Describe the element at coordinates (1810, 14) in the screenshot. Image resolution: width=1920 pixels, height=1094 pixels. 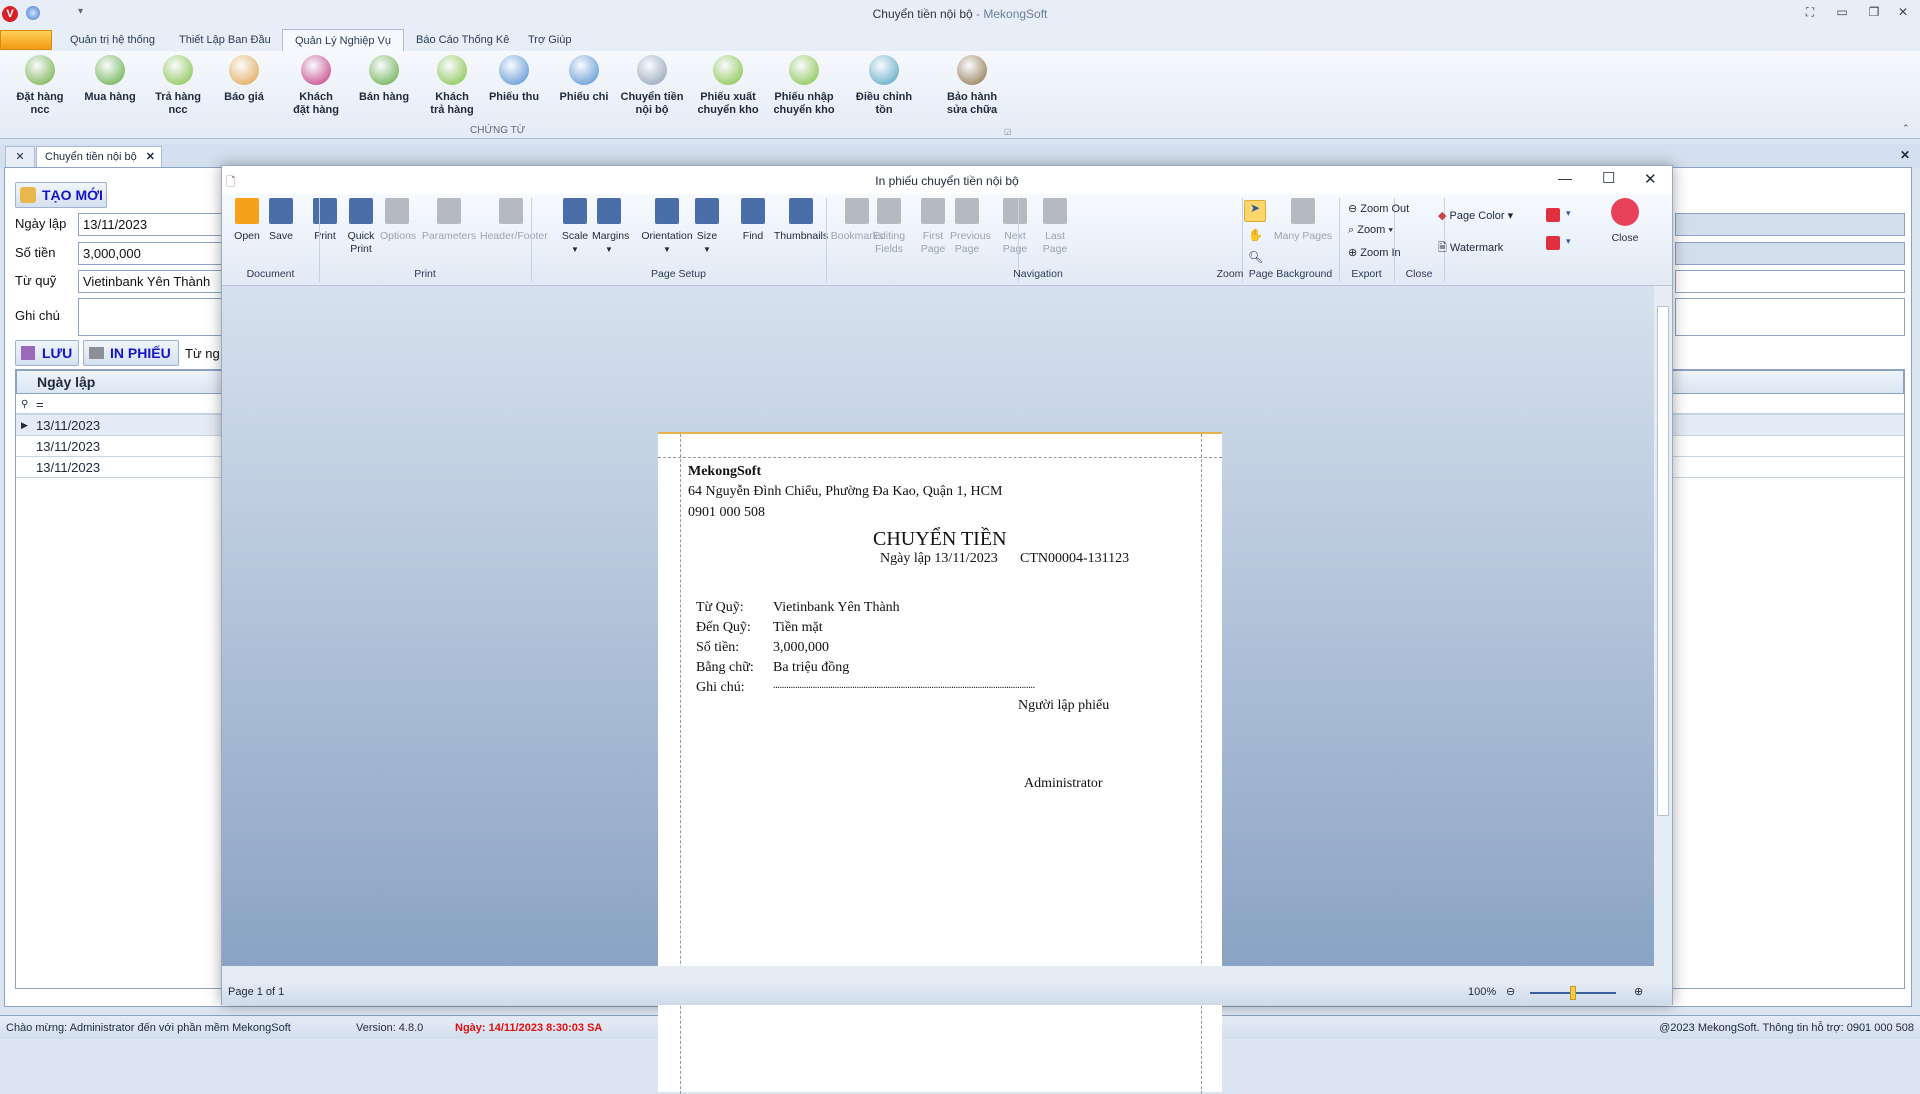
I see `fullscreen-icon: ⛶` at that location.